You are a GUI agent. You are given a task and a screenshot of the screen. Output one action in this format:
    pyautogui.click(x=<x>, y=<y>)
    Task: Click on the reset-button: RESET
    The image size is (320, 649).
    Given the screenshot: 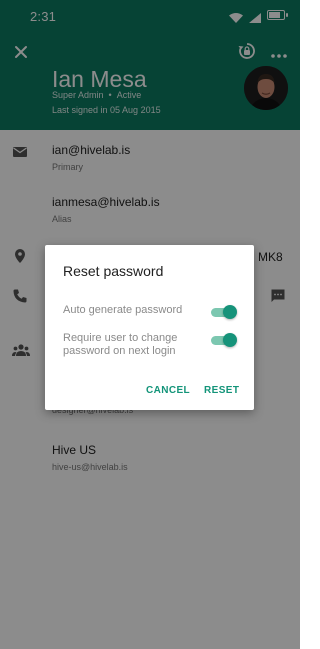 What is the action you would take?
    pyautogui.click(x=221, y=390)
    